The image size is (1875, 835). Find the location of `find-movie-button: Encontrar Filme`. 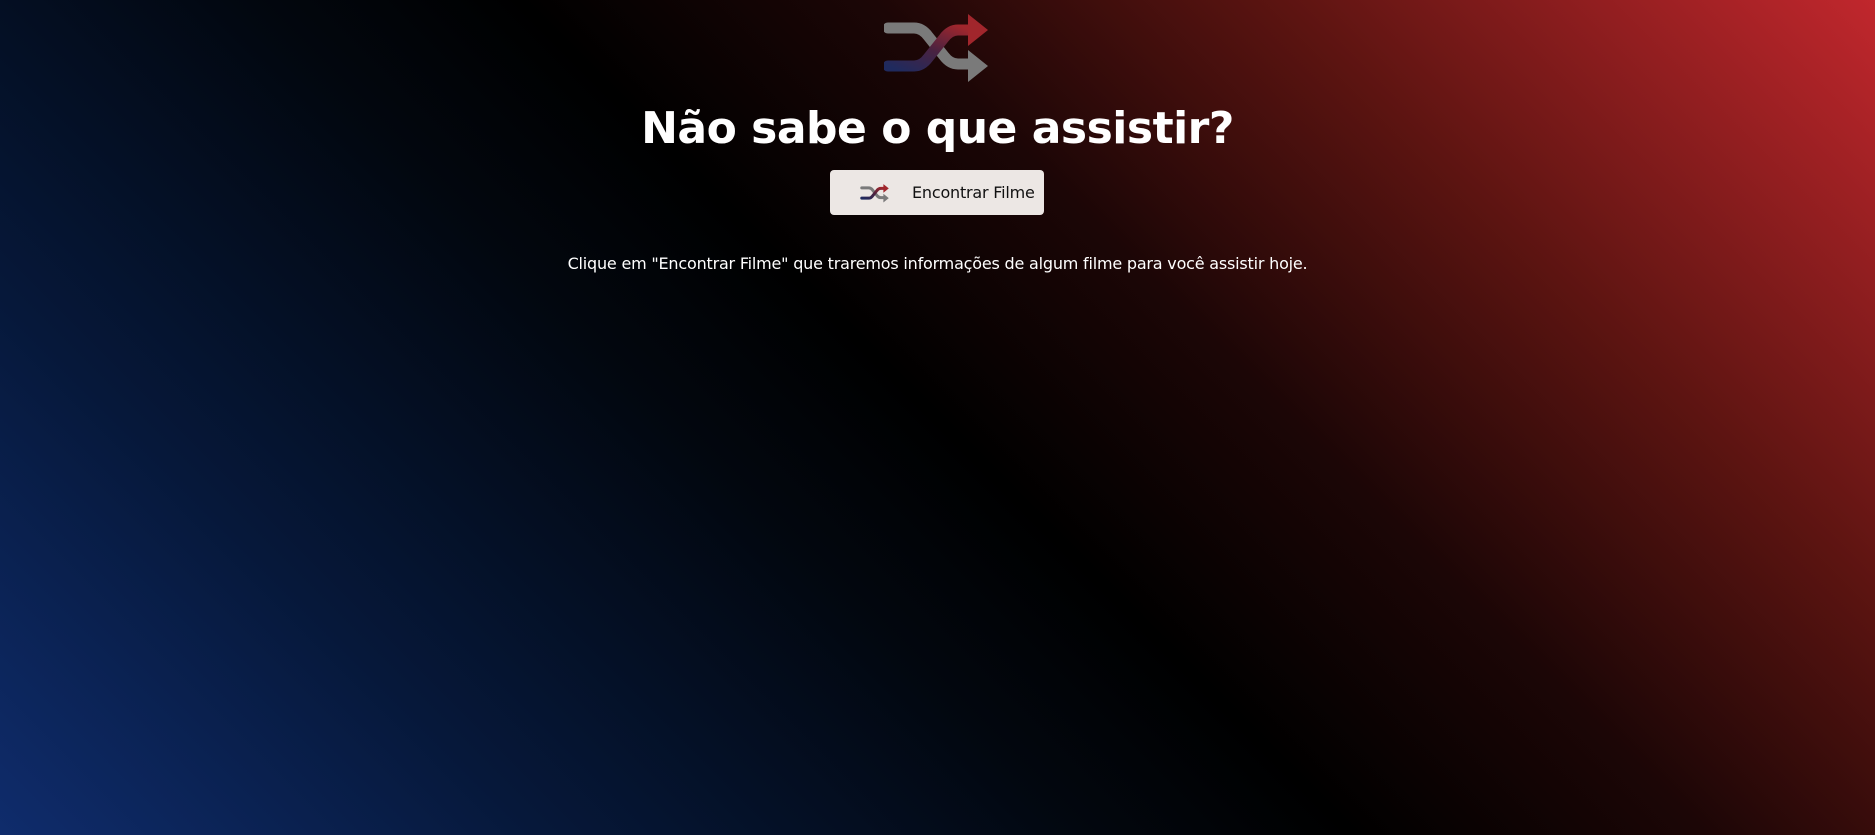

find-movie-button: Encontrar Filme is located at coordinates (937, 192).